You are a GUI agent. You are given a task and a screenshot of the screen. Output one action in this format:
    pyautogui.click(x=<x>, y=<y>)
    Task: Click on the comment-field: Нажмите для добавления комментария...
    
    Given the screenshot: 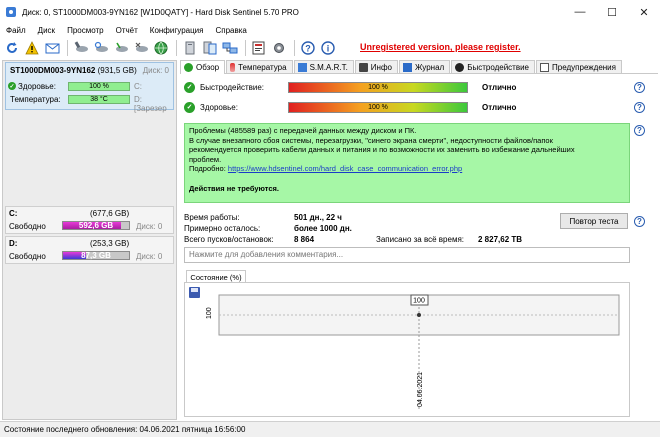 What is the action you would take?
    pyautogui.click(x=407, y=255)
    